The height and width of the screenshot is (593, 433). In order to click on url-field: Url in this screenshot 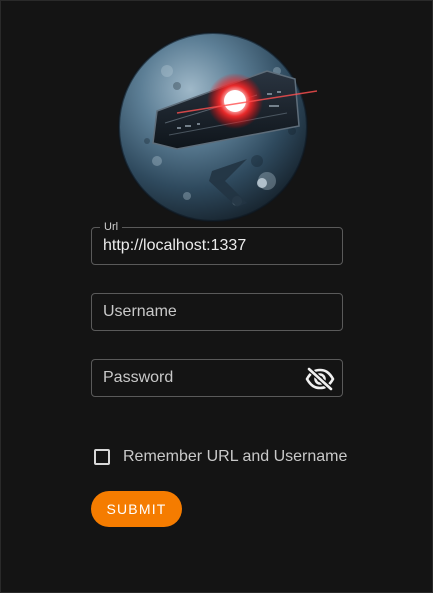, I will do `click(217, 242)`.